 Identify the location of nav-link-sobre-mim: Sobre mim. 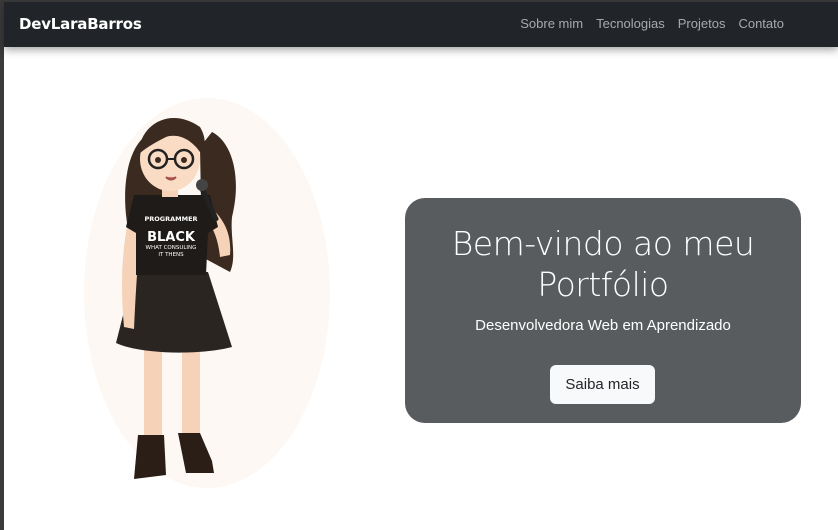
(551, 23).